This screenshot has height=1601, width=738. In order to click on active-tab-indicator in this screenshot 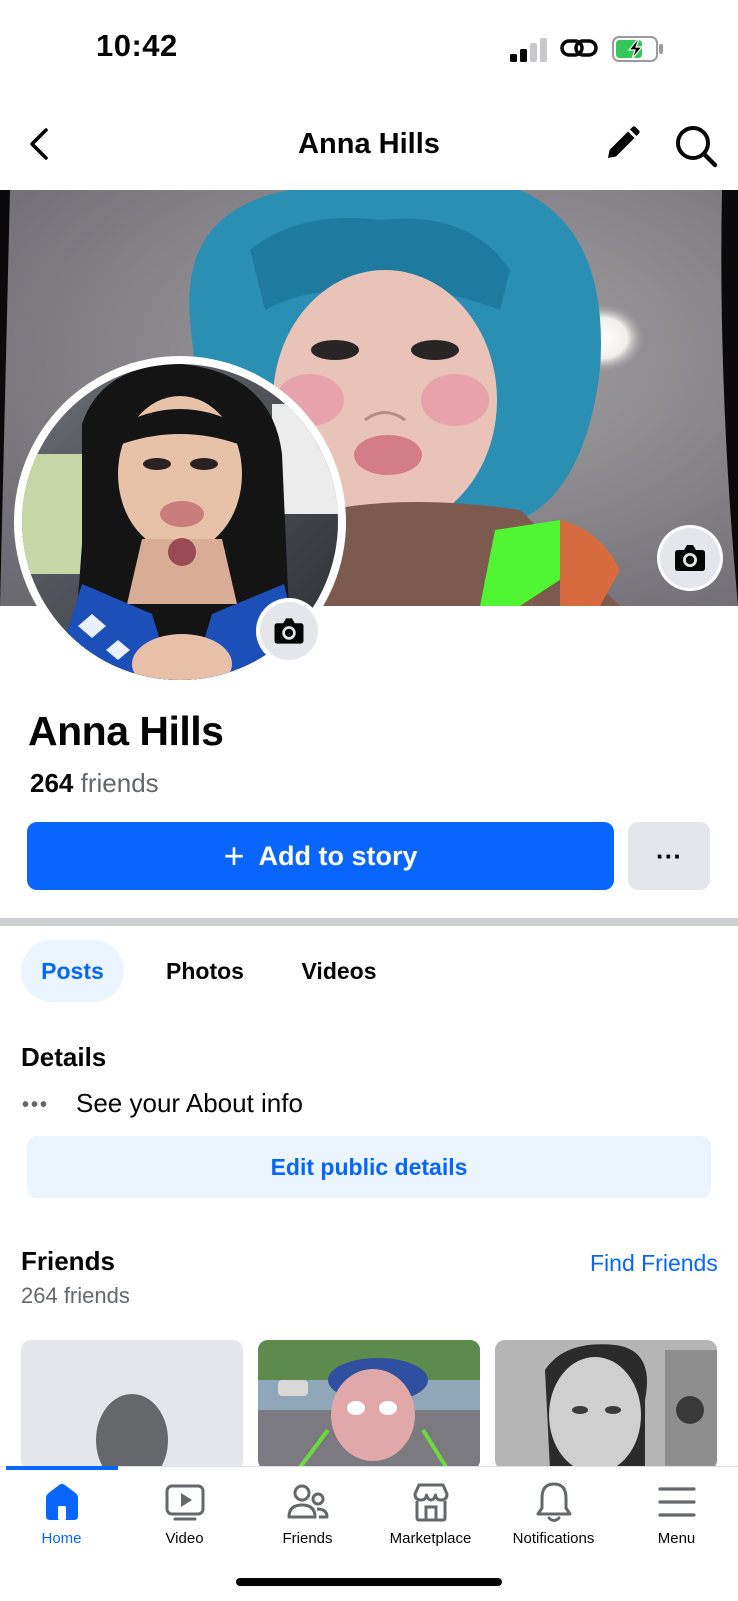, I will do `click(62, 1468)`.